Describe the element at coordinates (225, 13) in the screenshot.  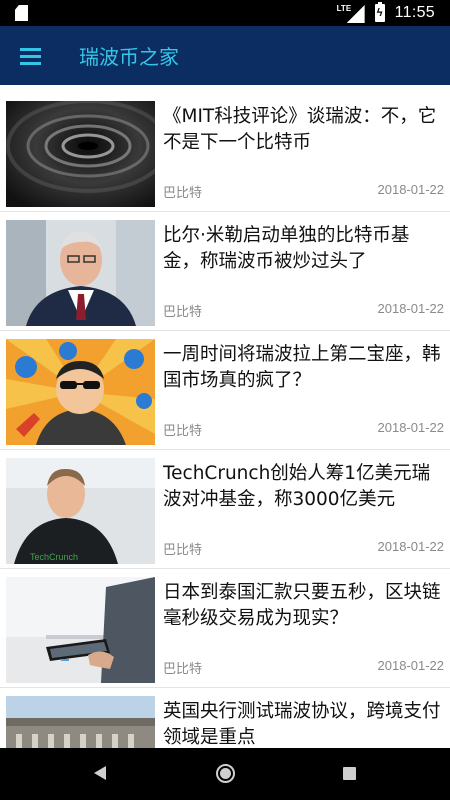
I see `status-bar: LTE ϟ 11:55` at that location.